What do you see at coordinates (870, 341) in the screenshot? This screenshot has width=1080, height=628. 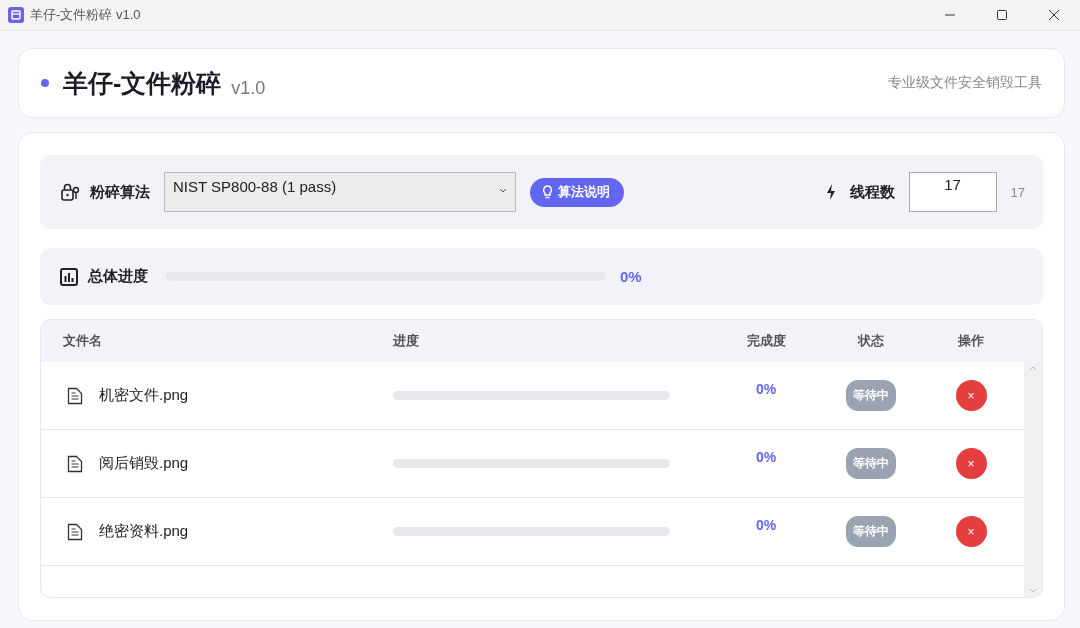 I see `column-header: 状态` at bounding box center [870, 341].